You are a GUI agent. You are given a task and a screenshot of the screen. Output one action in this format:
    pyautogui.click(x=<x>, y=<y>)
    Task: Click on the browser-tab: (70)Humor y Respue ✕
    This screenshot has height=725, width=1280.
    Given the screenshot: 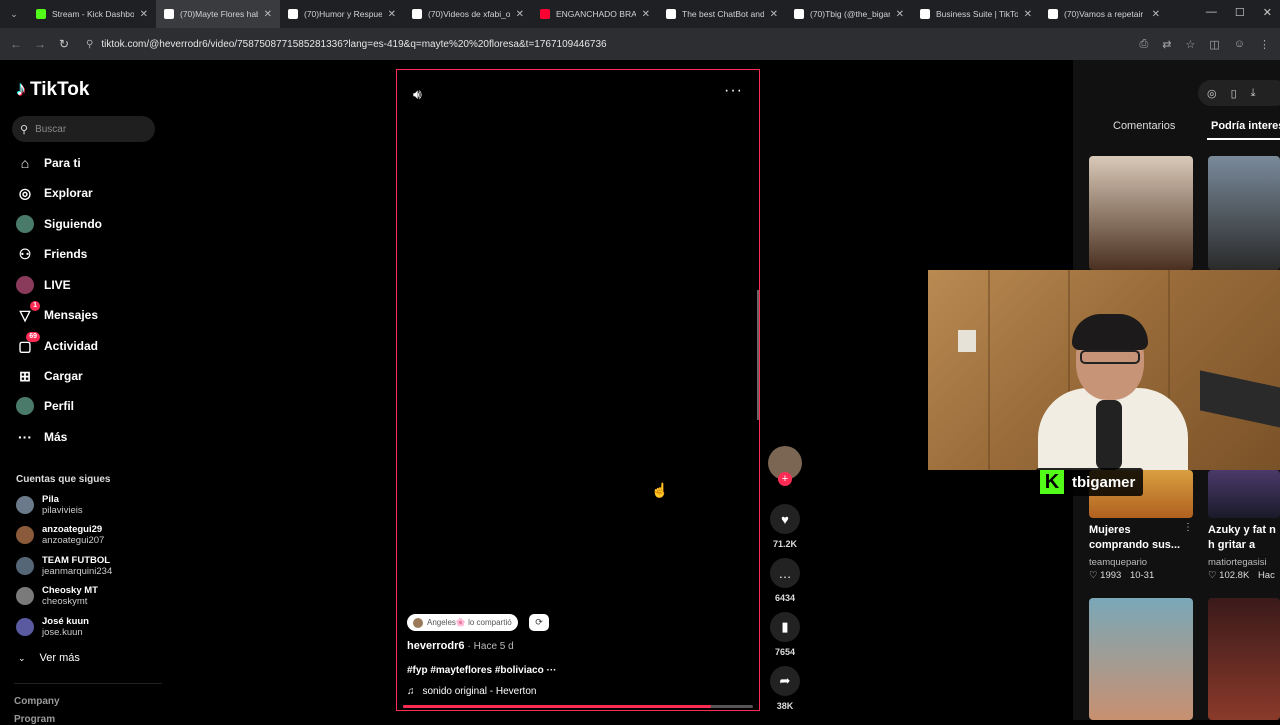 What is the action you would take?
    pyautogui.click(x=342, y=14)
    